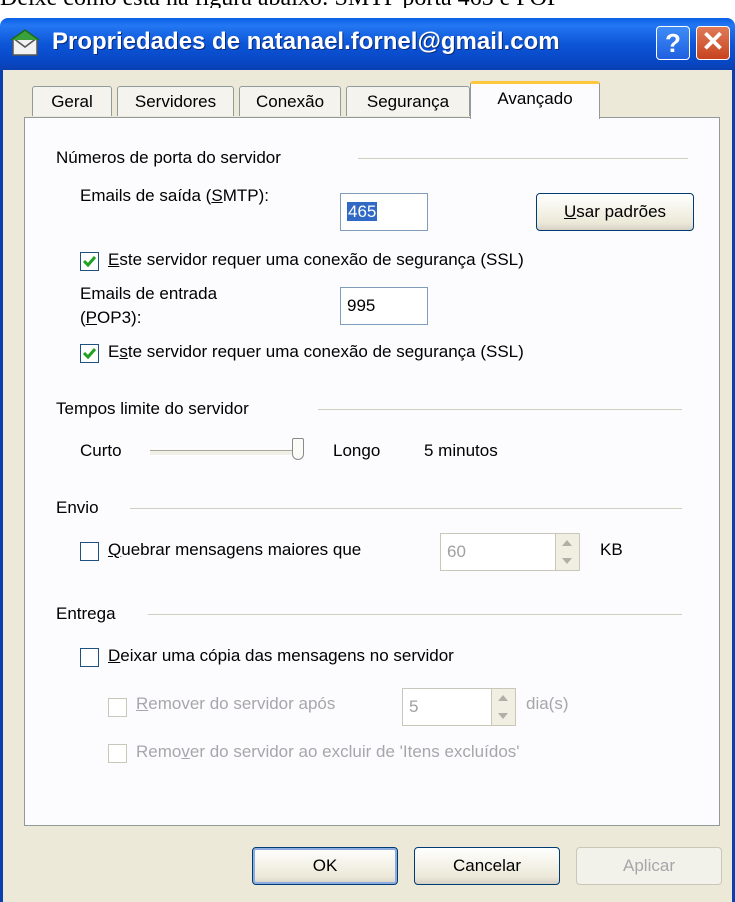  Describe the element at coordinates (86, 613) in the screenshot. I see `delivery-group-label: Entrega` at that location.